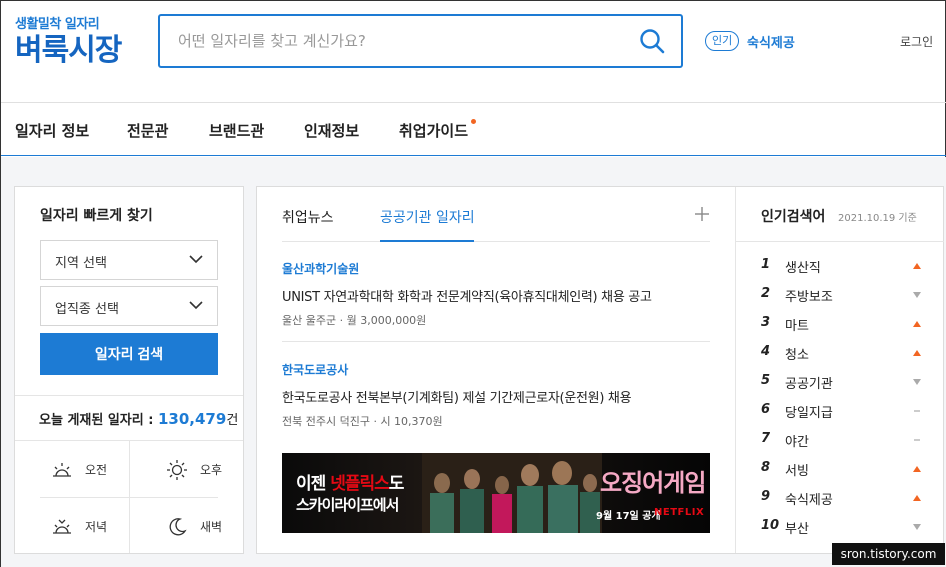  What do you see at coordinates (797, 353) in the screenshot?
I see `rank-keyword: 청소` at bounding box center [797, 353].